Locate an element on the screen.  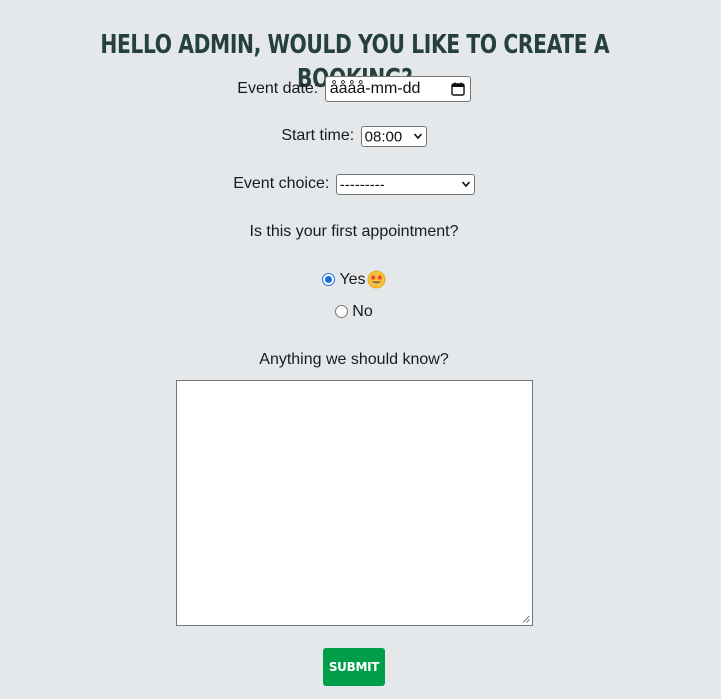
first-appointment-question: Is this your first appointment? is located at coordinates (354, 231).